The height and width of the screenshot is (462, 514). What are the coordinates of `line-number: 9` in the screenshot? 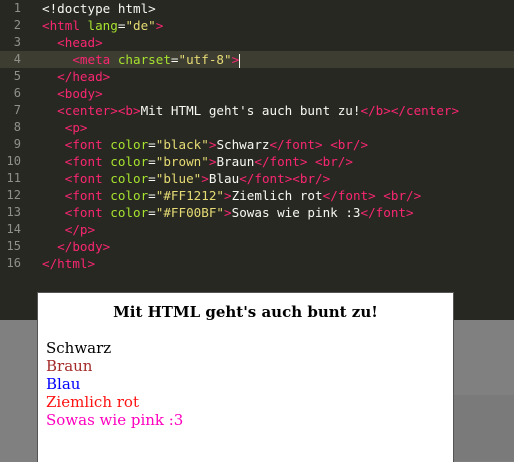 It's located at (17, 144).